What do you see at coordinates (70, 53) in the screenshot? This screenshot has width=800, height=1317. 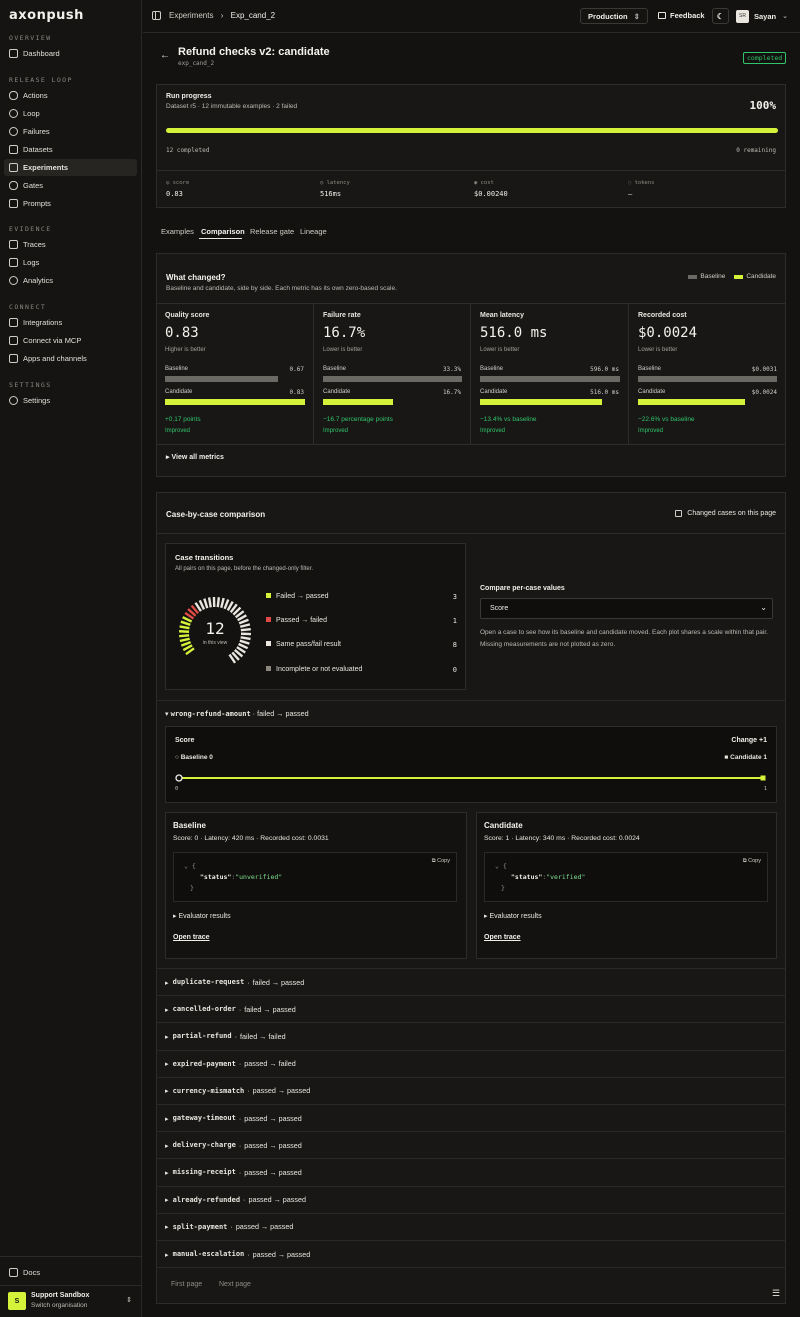 I see `sidebar-item-dashboard: Dashboard` at bounding box center [70, 53].